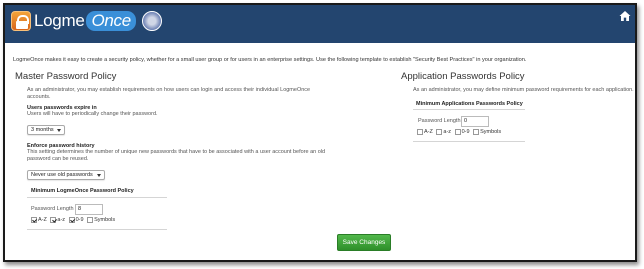 The width and height of the screenshot is (644, 269). What do you see at coordinates (151, 21) in the screenshot?
I see `badge-icon` at bounding box center [151, 21].